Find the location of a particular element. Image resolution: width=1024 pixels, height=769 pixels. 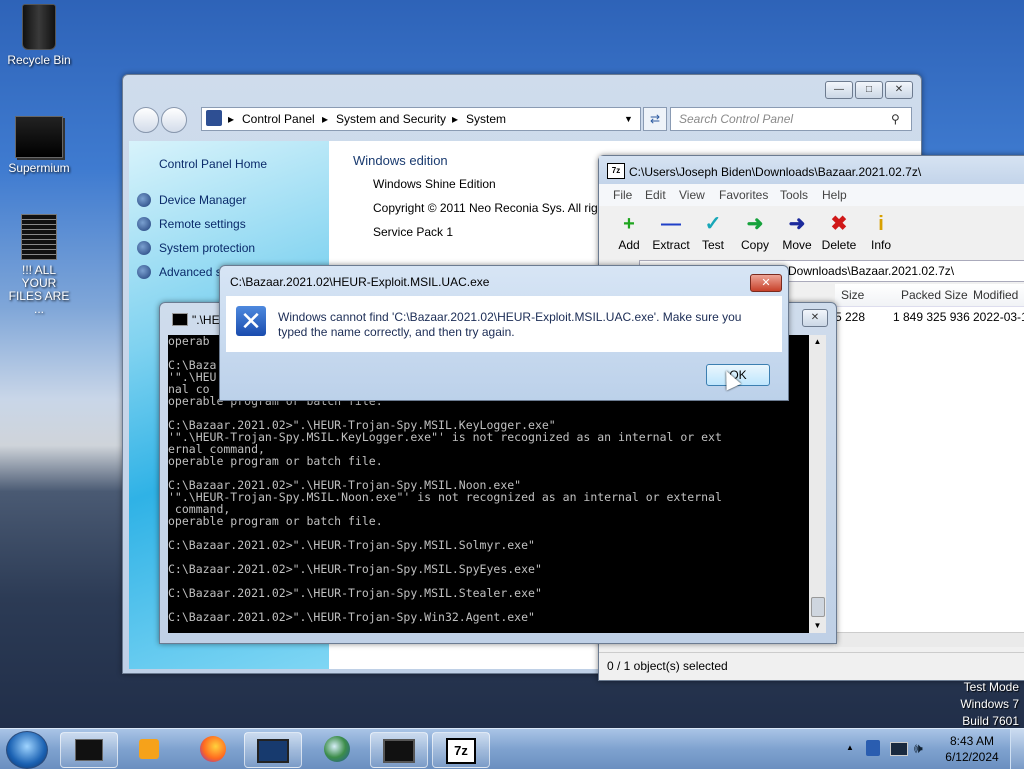

cell-size: 5 228 is located at coordinates (850, 317).